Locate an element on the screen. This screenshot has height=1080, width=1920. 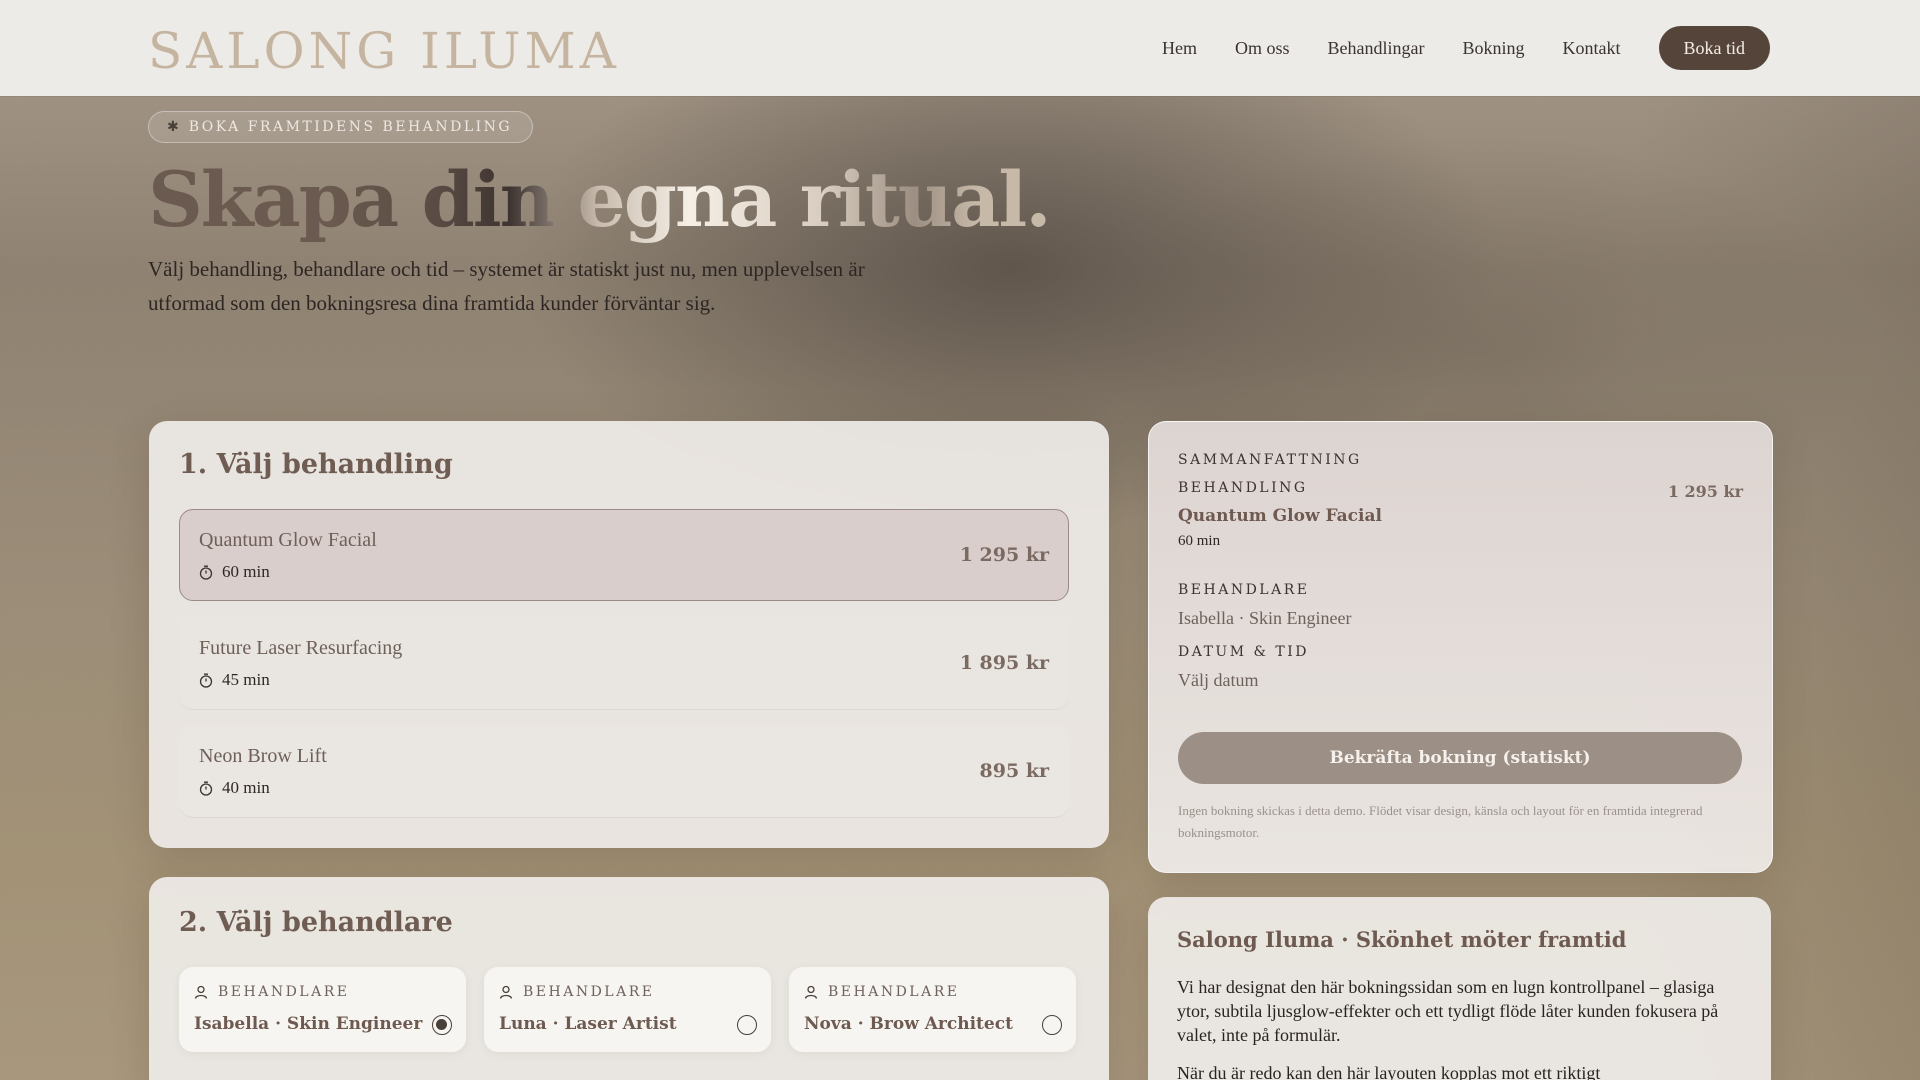
staff-option-isabella: BEHANDLARE Isabella · Skin Engineer is located at coordinates (322, 1009).